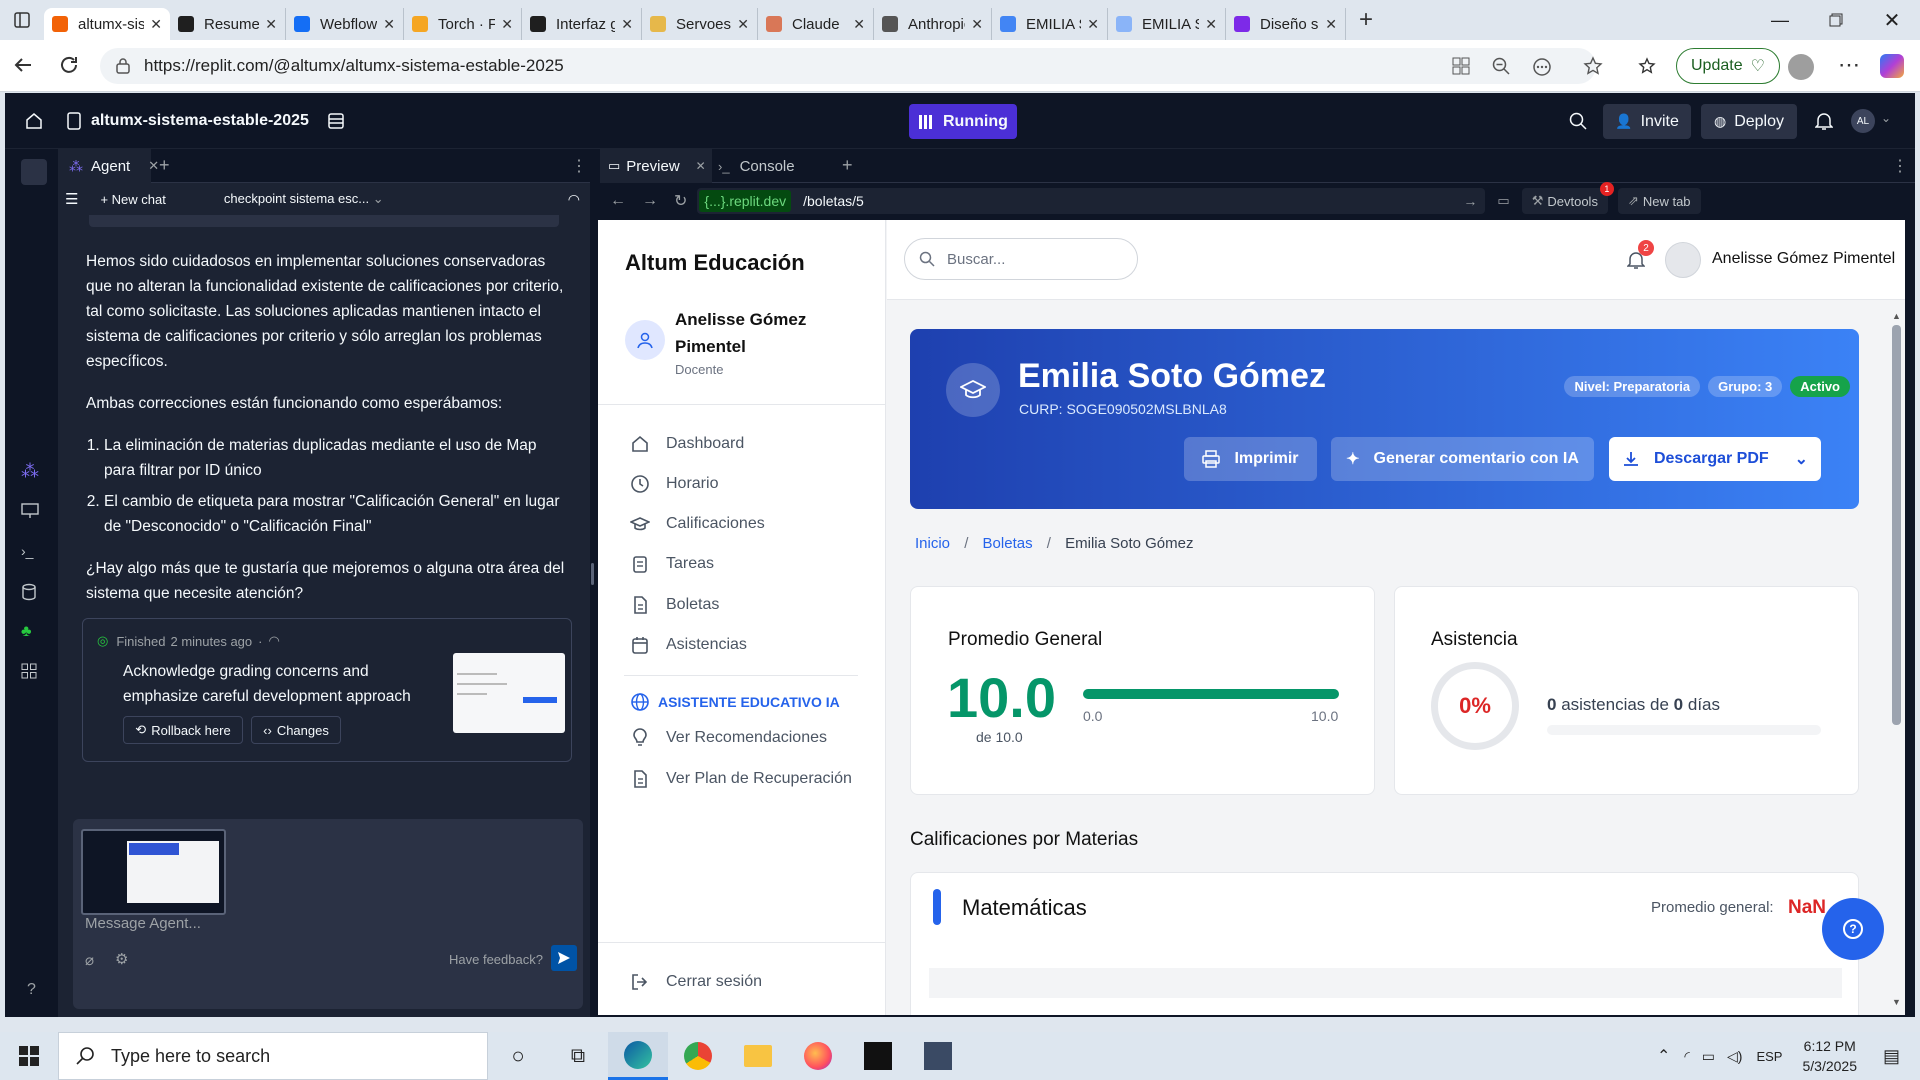  What do you see at coordinates (656, 166) in the screenshot?
I see `tab-preview: ▭ Preview ✕` at bounding box center [656, 166].